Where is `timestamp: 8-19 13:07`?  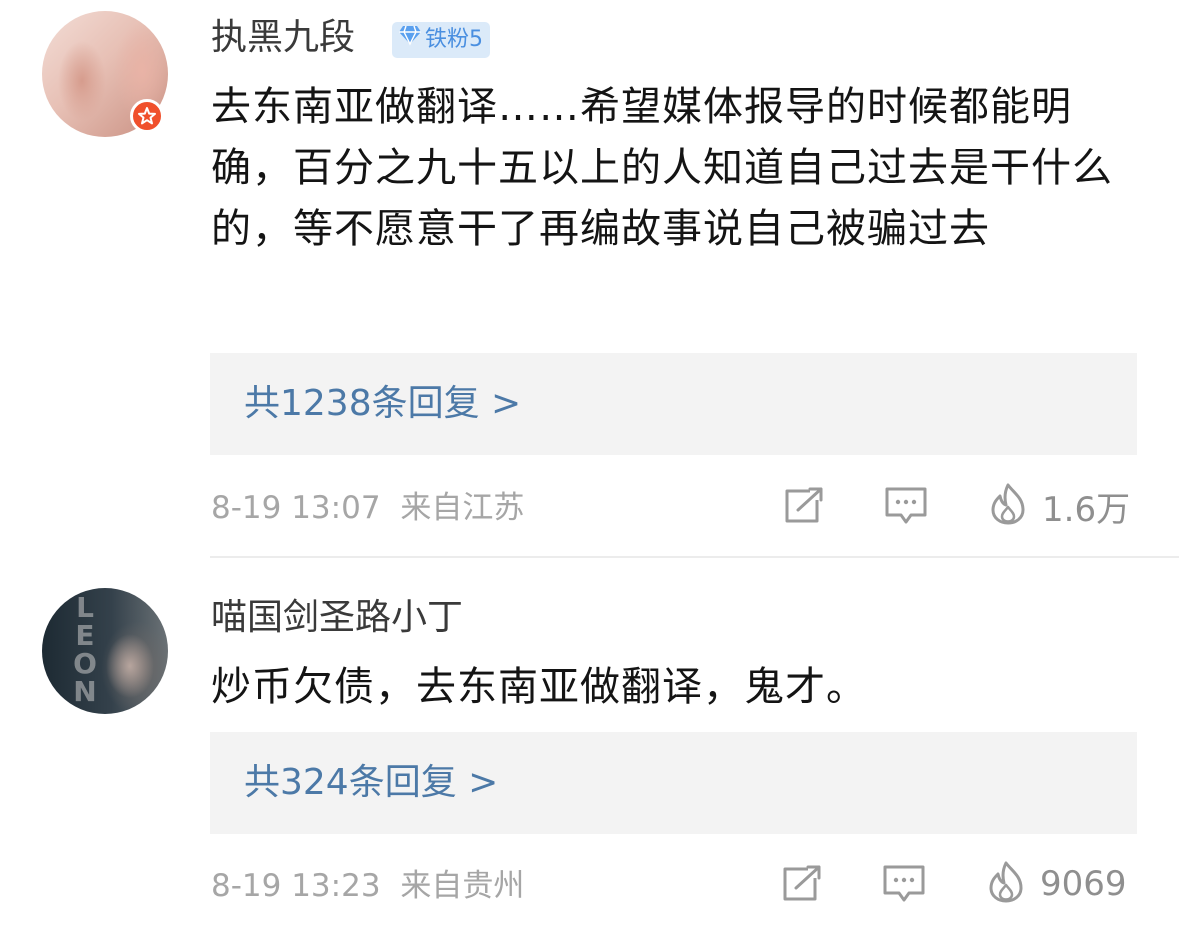
timestamp: 8-19 13:07 is located at coordinates (296, 508).